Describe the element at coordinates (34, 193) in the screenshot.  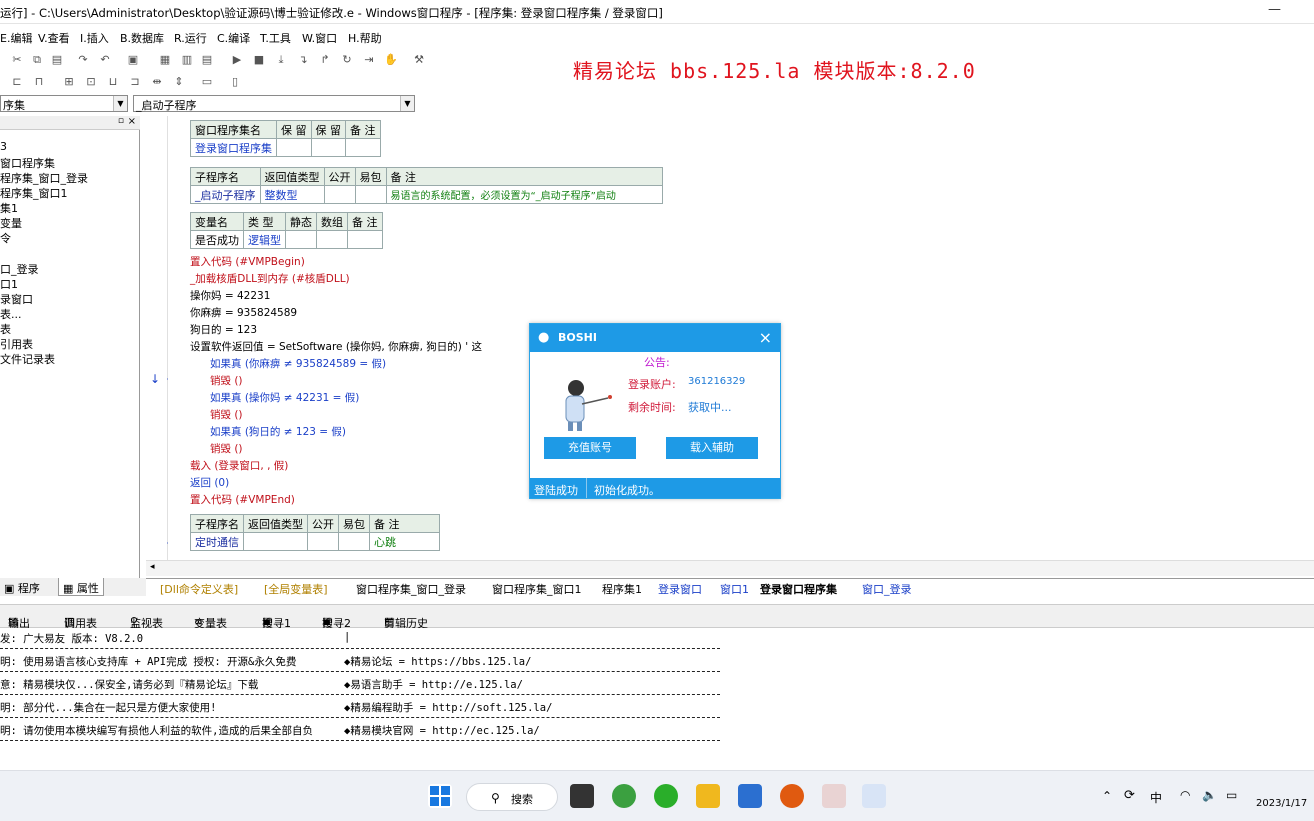
I see `tree-item: 程序集_窗口1` at that location.